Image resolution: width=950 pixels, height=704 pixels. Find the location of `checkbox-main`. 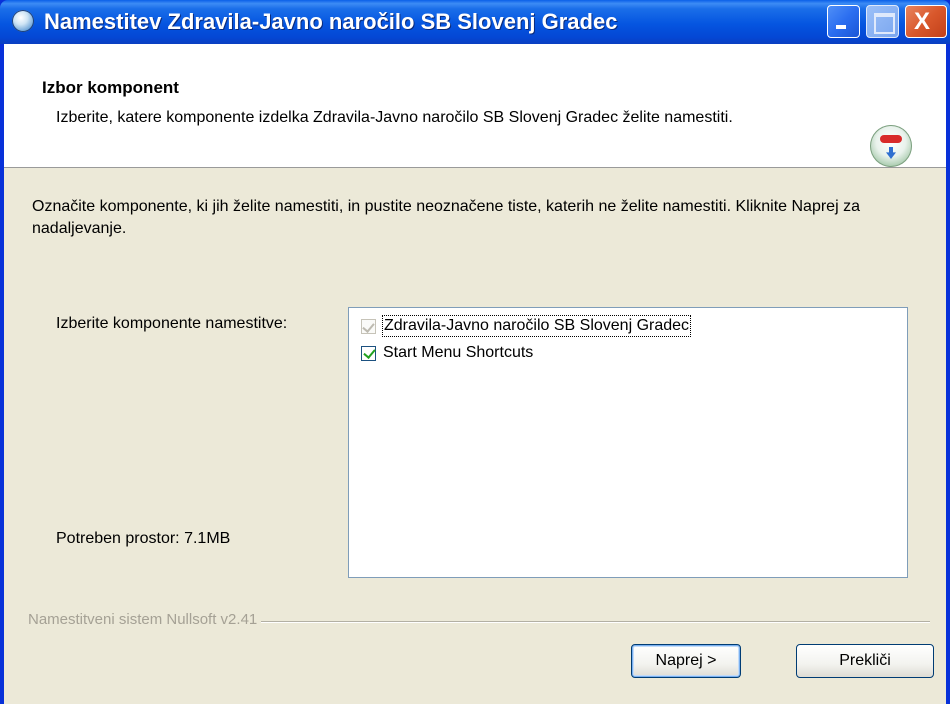

checkbox-main is located at coordinates (368, 326).